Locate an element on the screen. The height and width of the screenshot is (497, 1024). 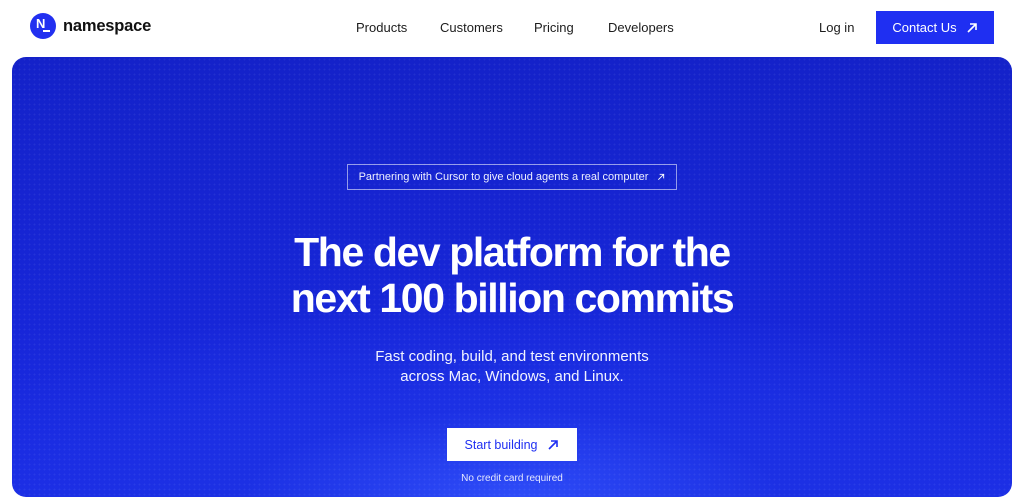
start-building-label: Start building is located at coordinates (501, 444).